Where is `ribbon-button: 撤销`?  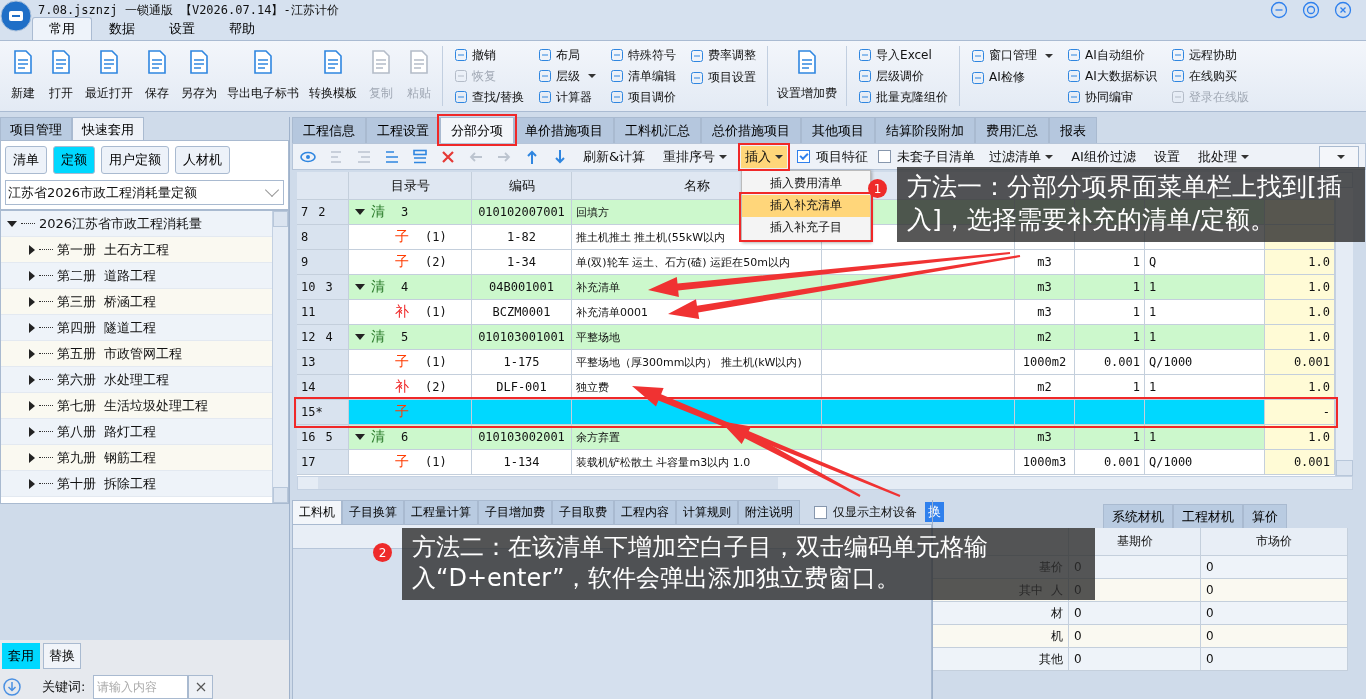
ribbon-button: 撤销 is located at coordinates (489, 55).